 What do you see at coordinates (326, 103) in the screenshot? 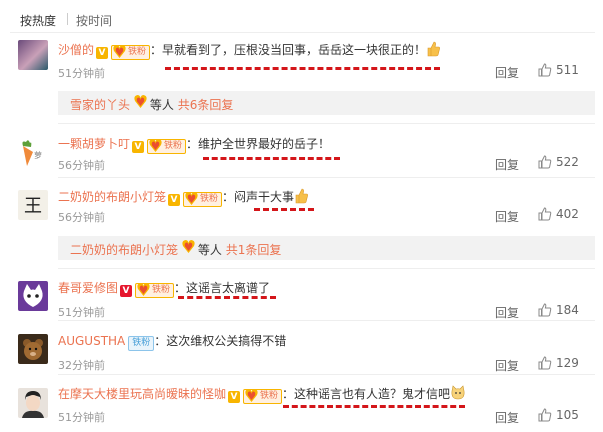
I see `sub-reply-summary: 雪家的丫头 等人 共6条回复` at bounding box center [326, 103].